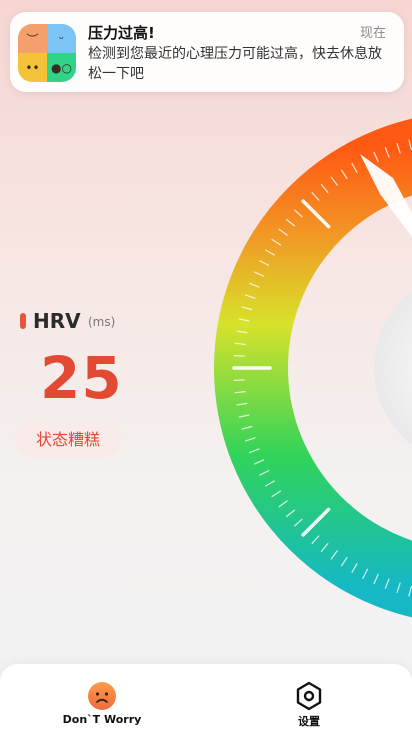 The image size is (412, 734). What do you see at coordinates (23, 321) in the screenshot?
I see `hrv-indicator-bar` at bounding box center [23, 321].